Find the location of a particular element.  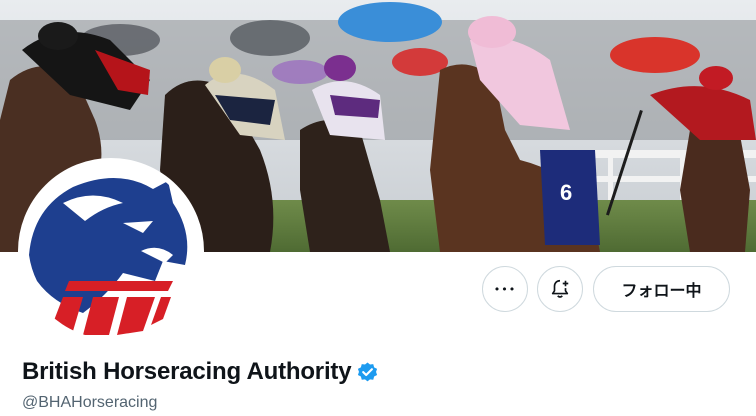

notifications-button is located at coordinates (560, 289).